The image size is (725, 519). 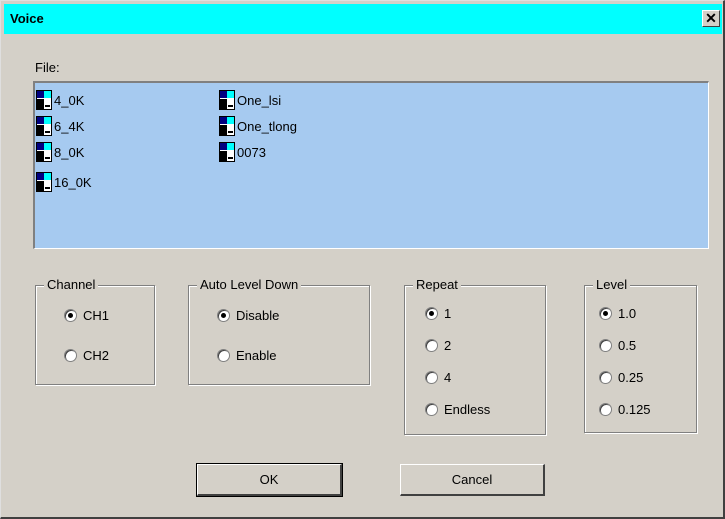 I want to click on radio-level-0-25: 0.25, so click(x=621, y=377).